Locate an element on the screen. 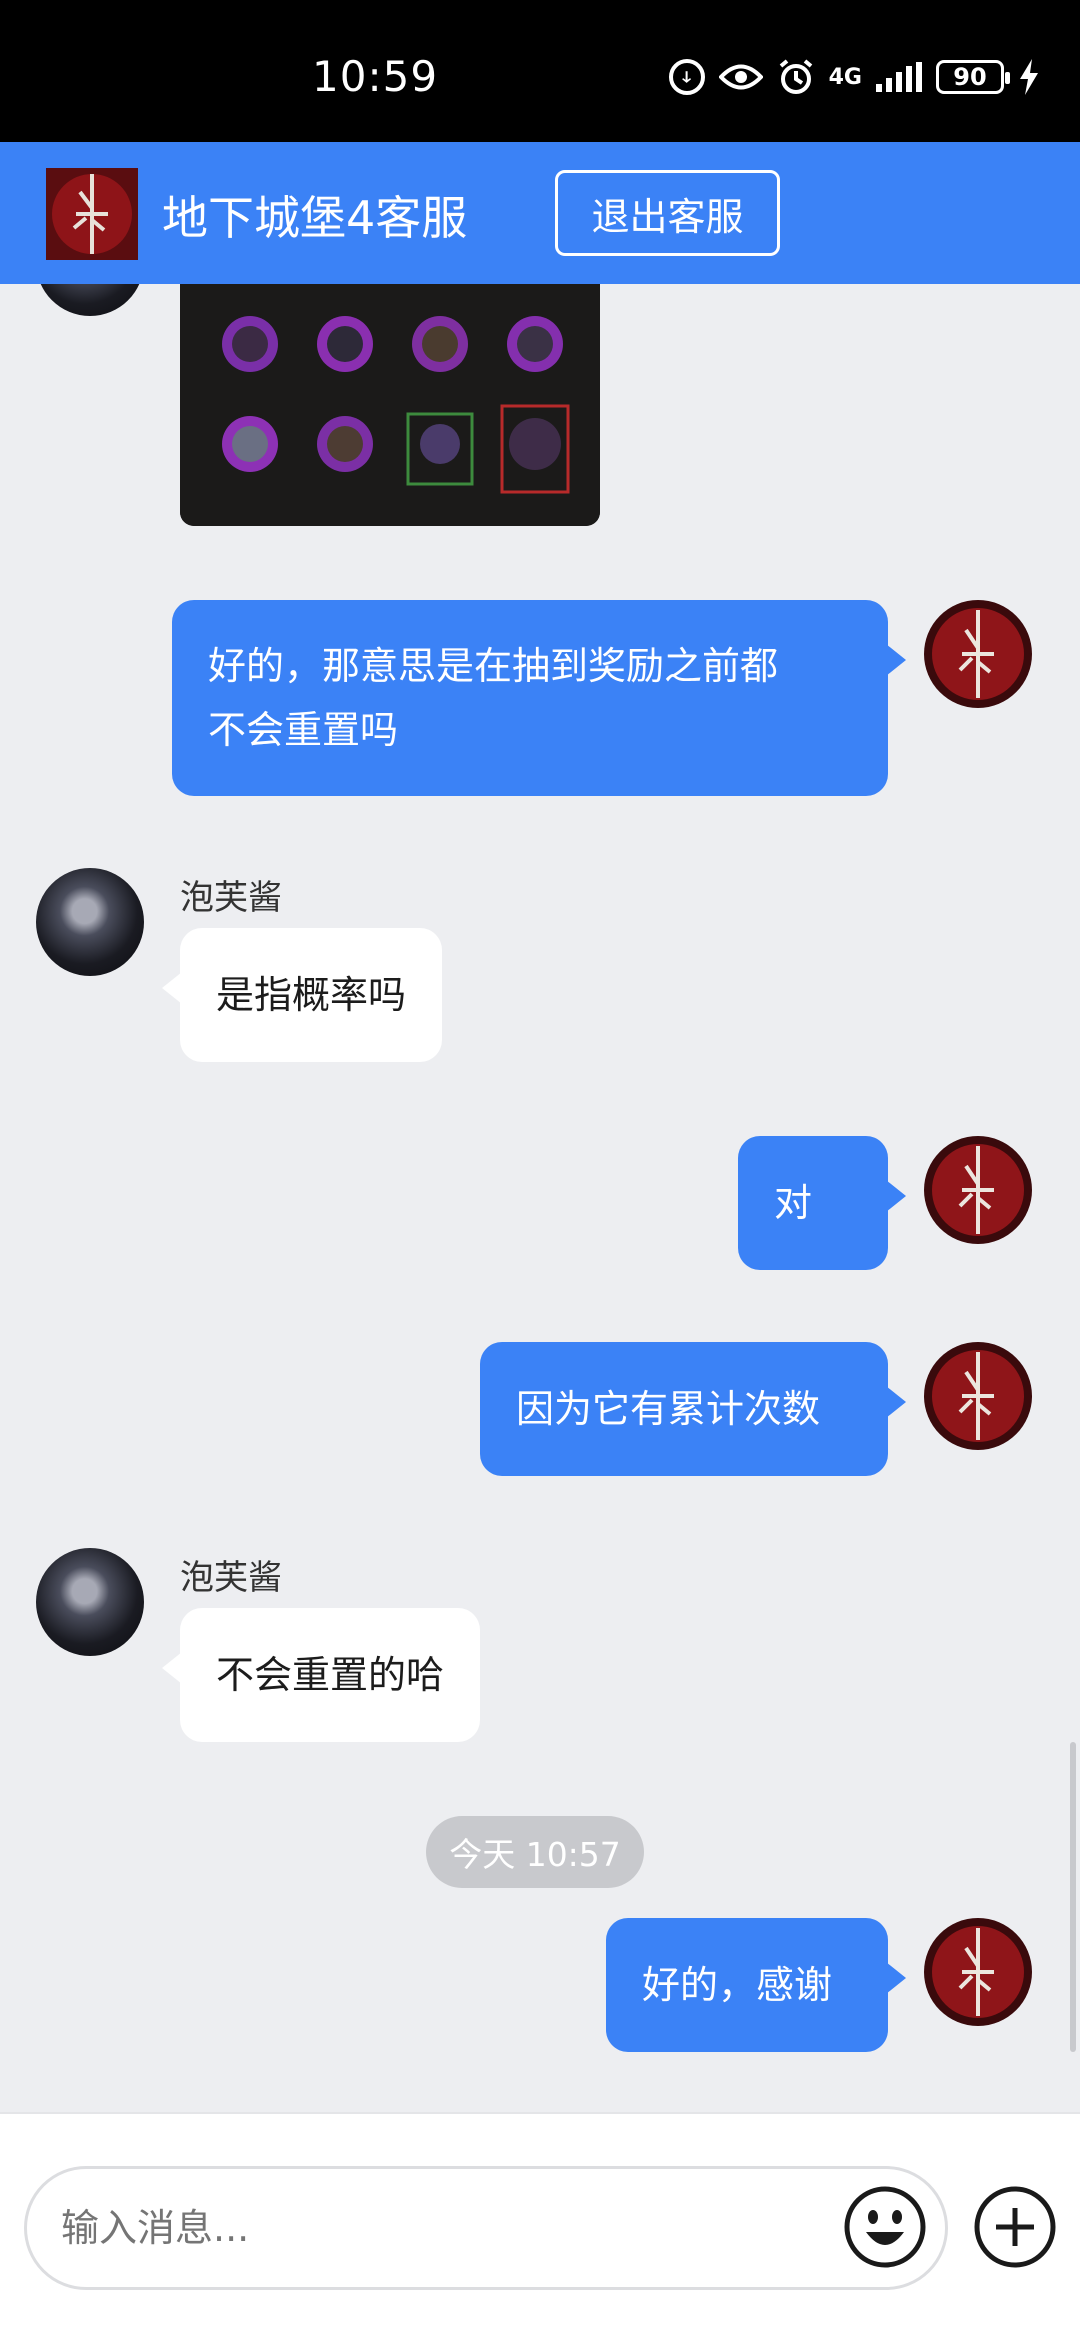 The height and width of the screenshot is (2340, 1080). chat-header: 地下城堡4客服 退出客服 is located at coordinates (540, 213).